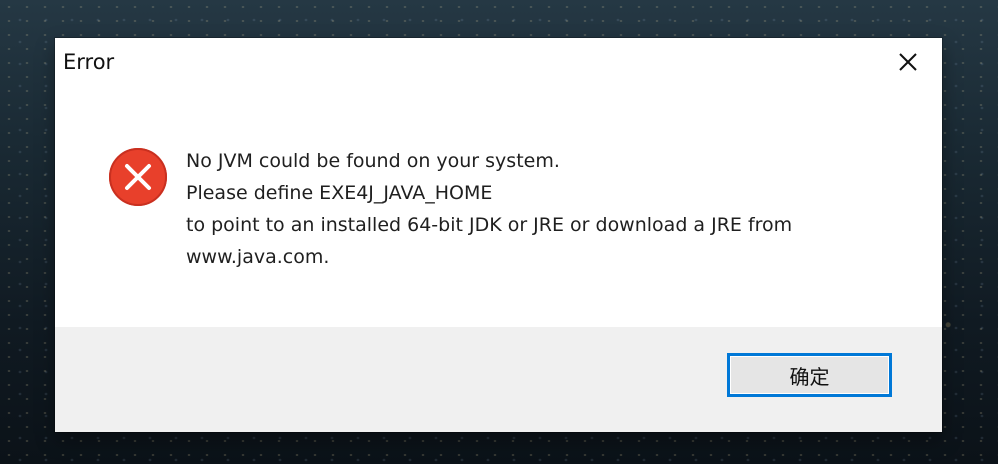 The width and height of the screenshot is (998, 464). Describe the element at coordinates (89, 62) in the screenshot. I see `dialog-title: Error` at that location.